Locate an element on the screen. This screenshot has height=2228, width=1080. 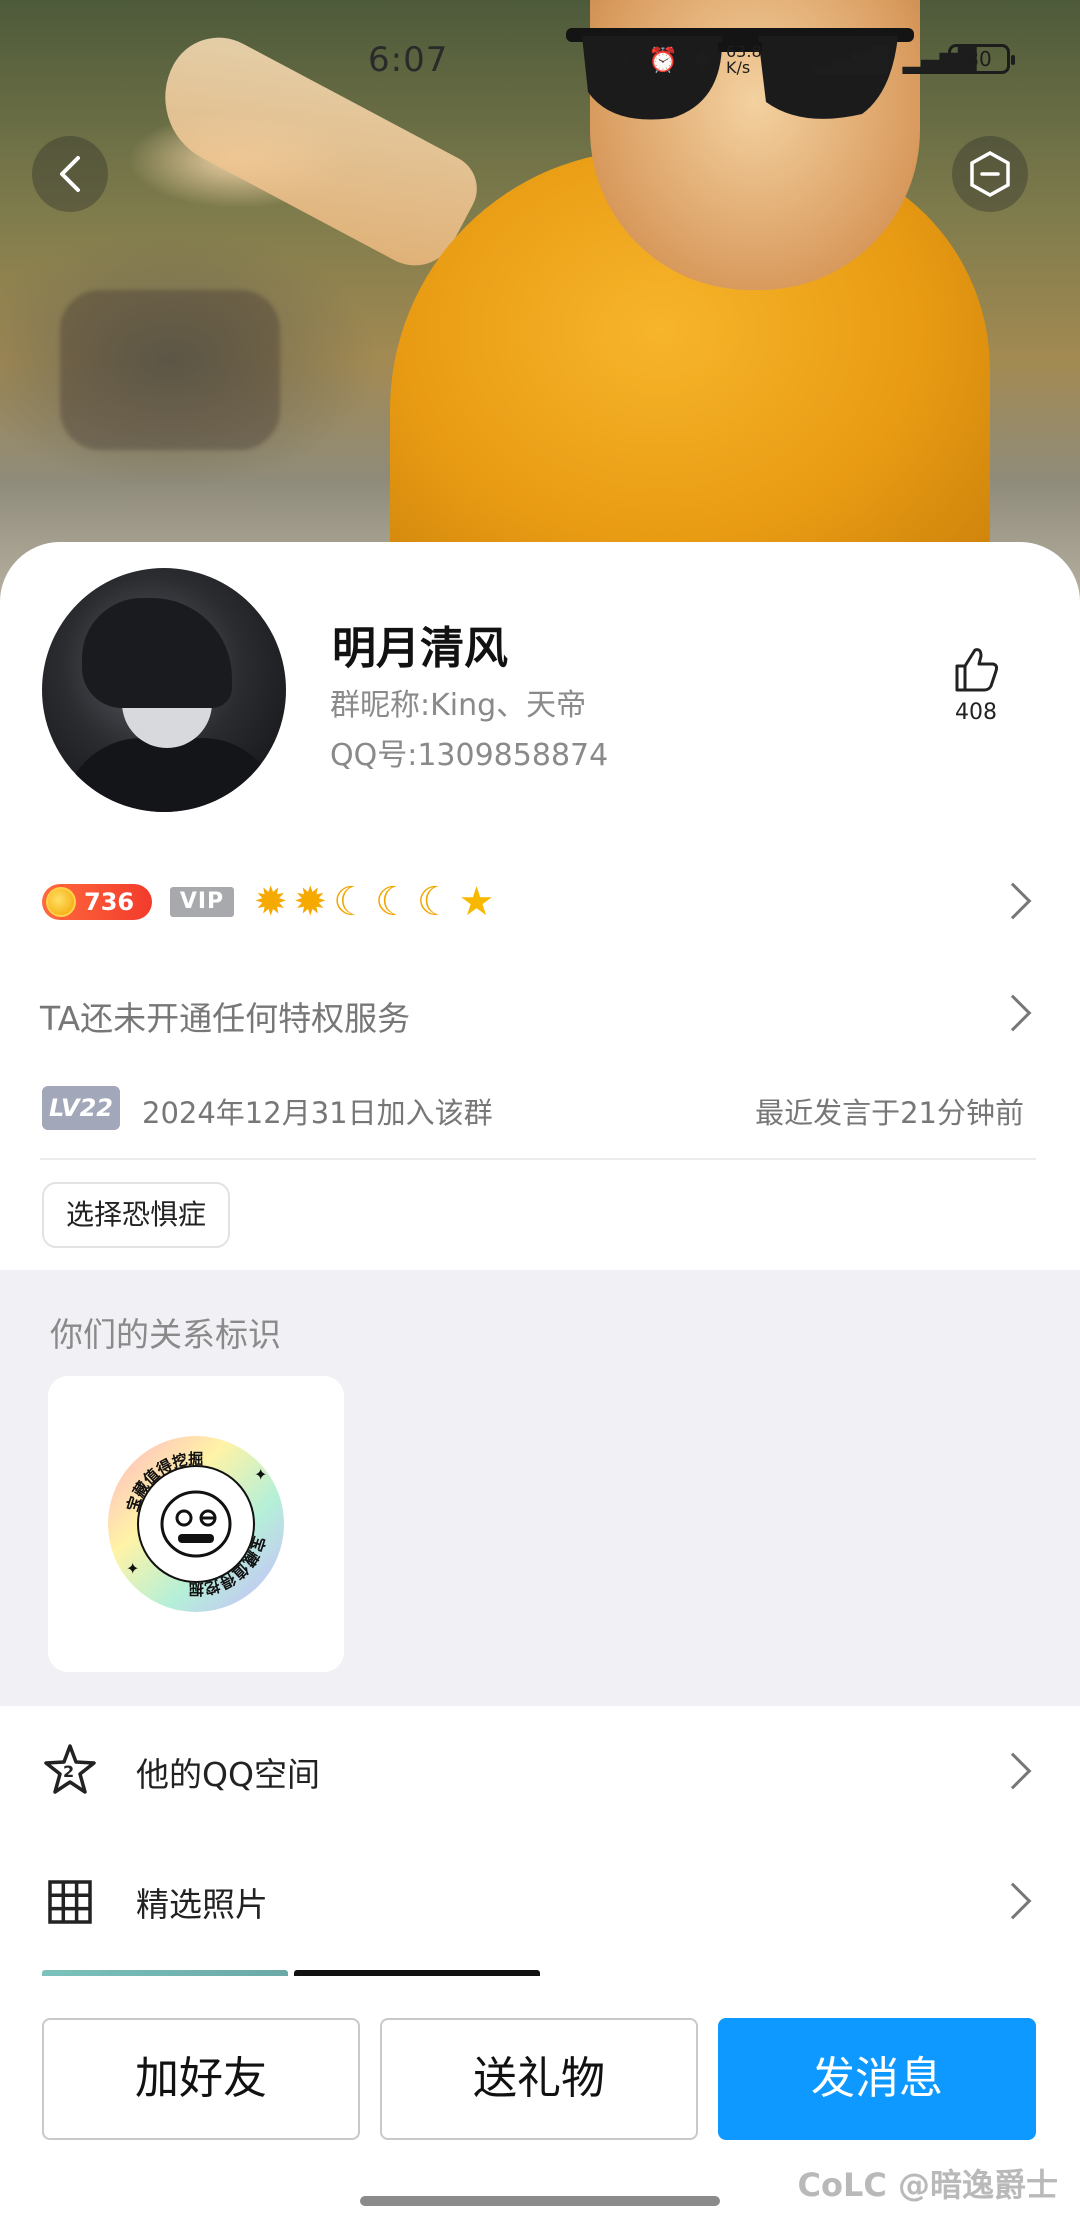
send-gift-button: 送礼物 is located at coordinates (539, 2079).